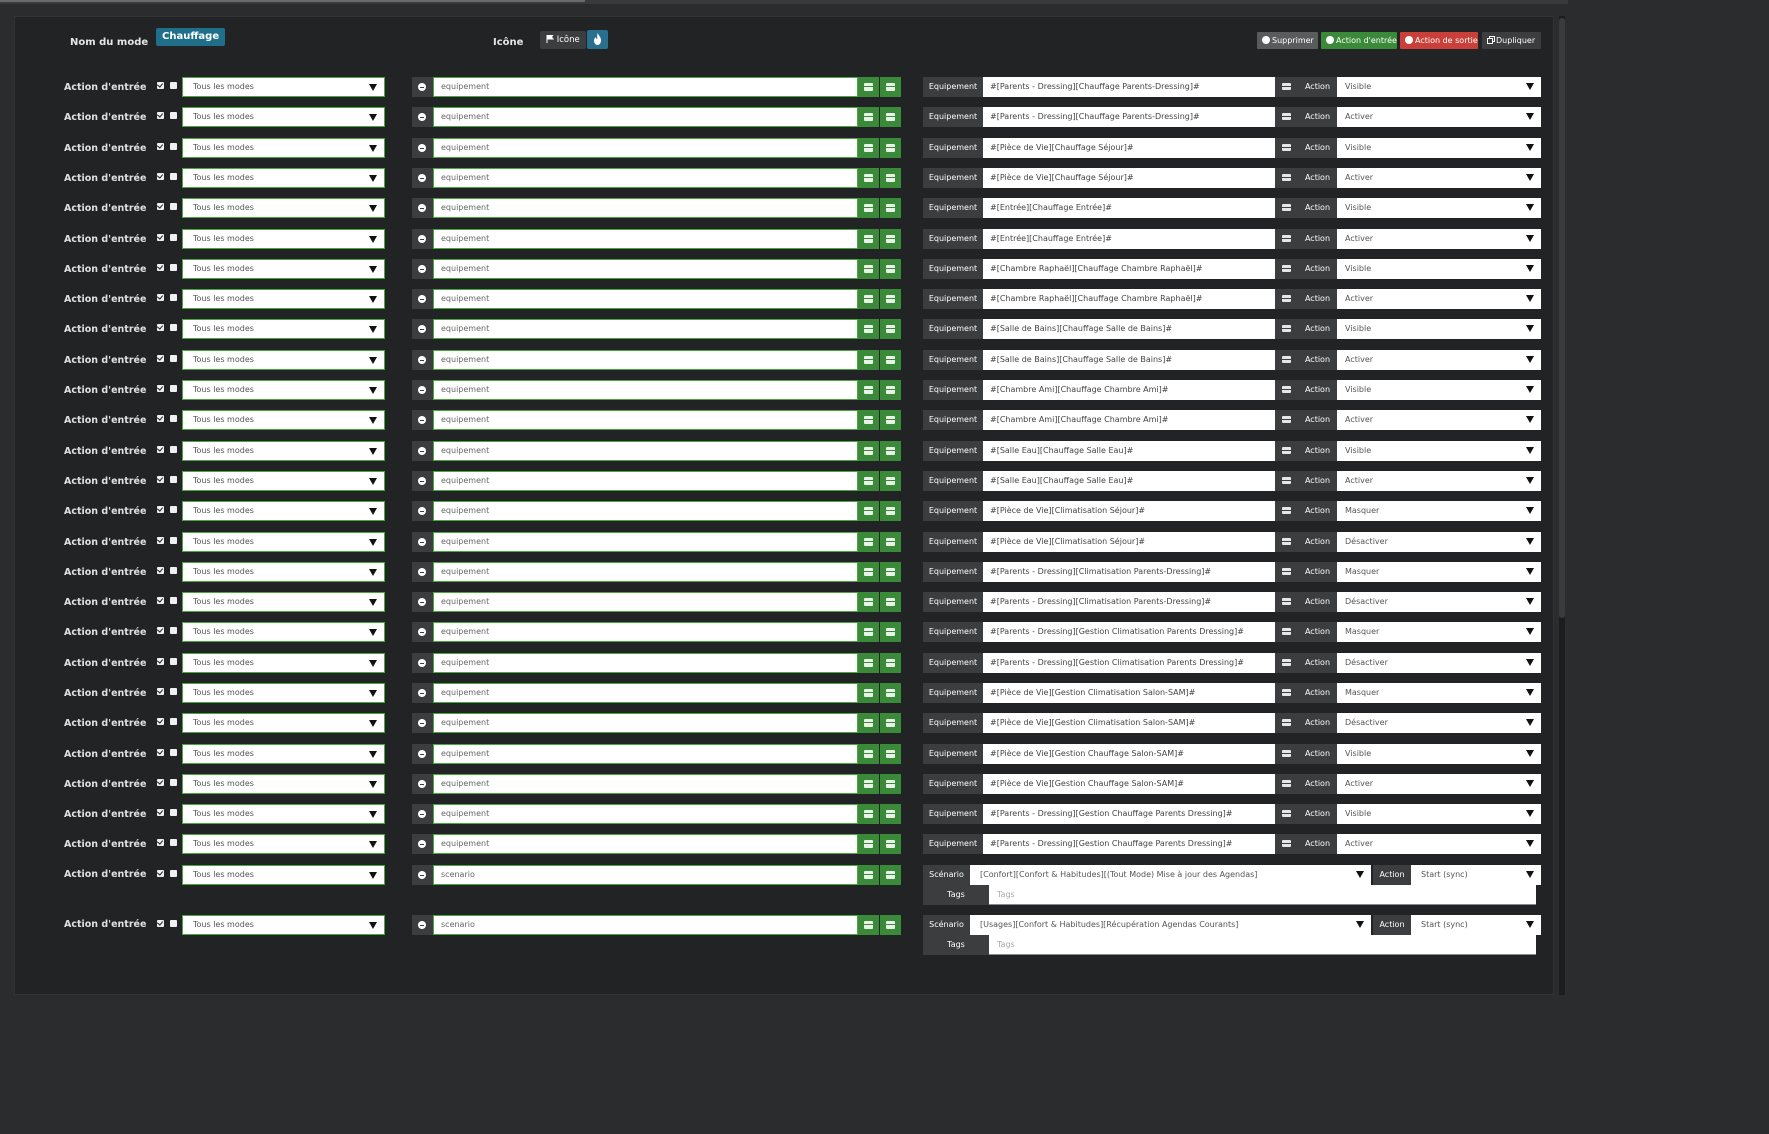 The image size is (1769, 1134). Describe the element at coordinates (1439, 87) in the screenshot. I see `action-select: Visible` at that location.